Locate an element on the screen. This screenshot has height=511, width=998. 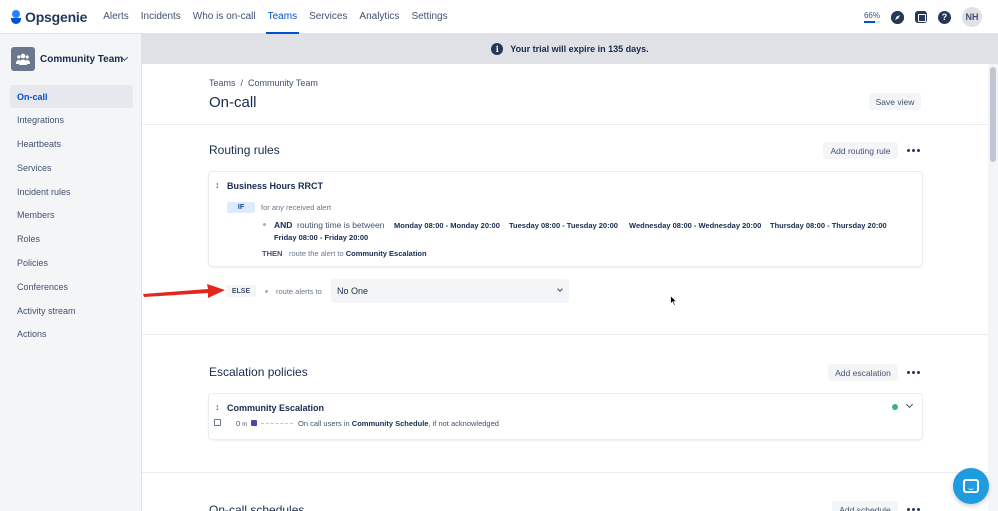
escalation-time-value: 0 is located at coordinates (238, 423).